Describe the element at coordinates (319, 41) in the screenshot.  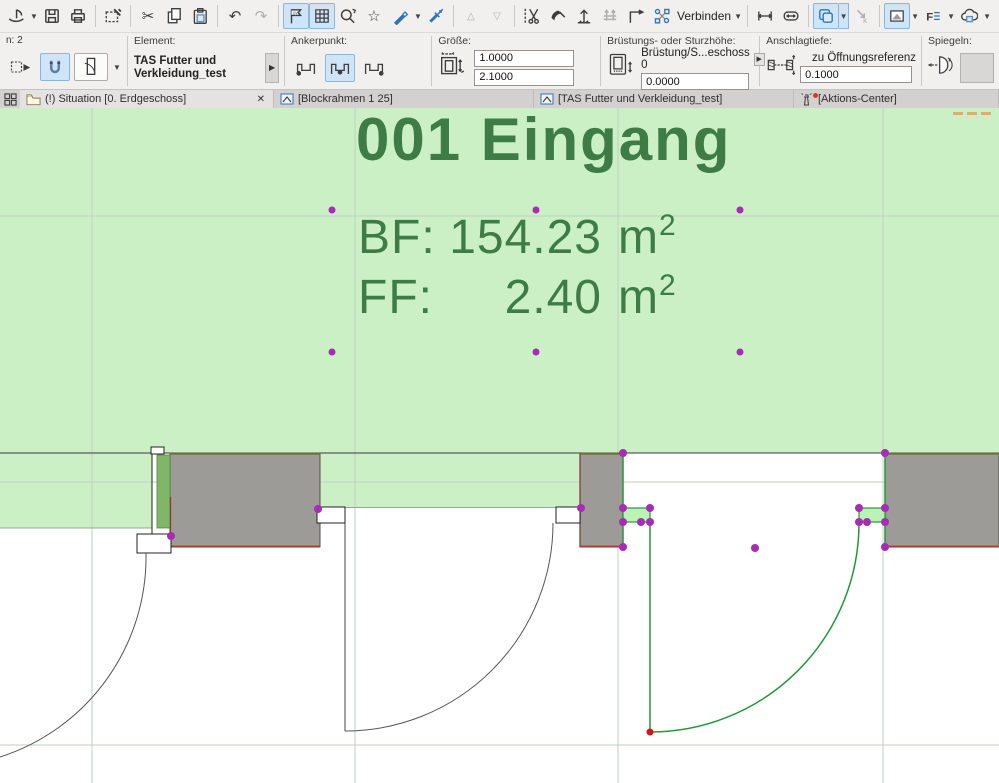
I see `anchor-label: Ankerpunkt:` at that location.